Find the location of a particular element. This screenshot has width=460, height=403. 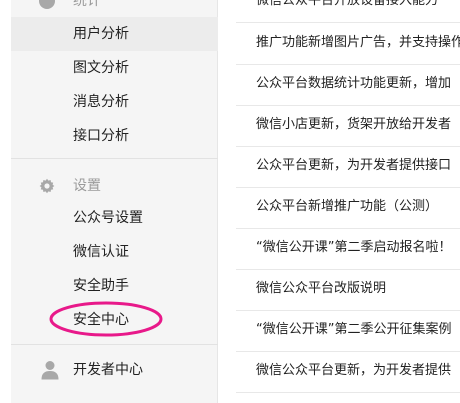

highlight-ellipse is located at coordinates (106, 319).